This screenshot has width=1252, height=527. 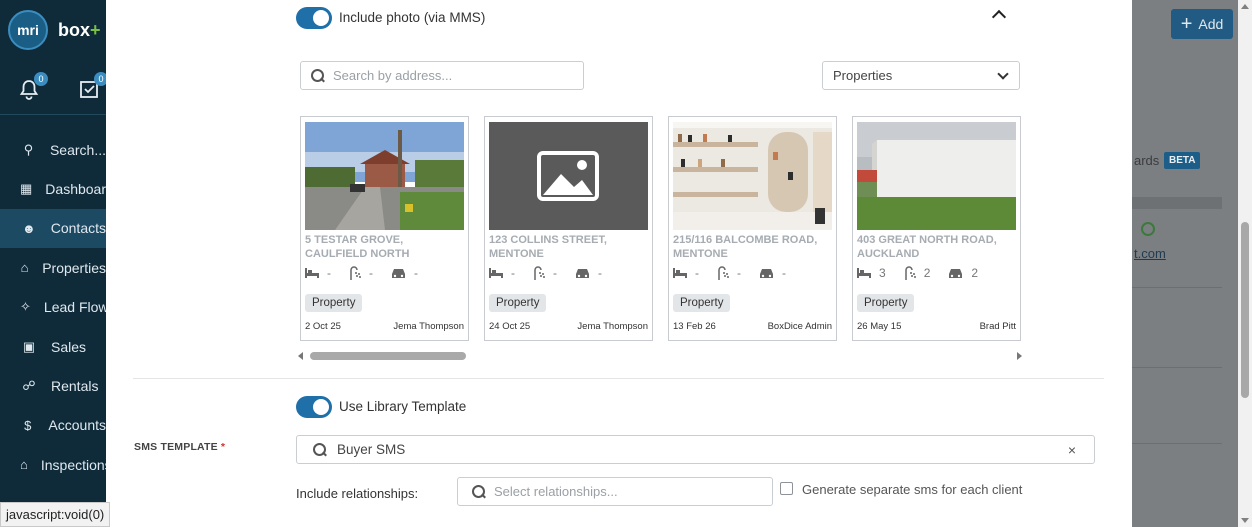 I want to click on required-marker: *, so click(x=223, y=447).